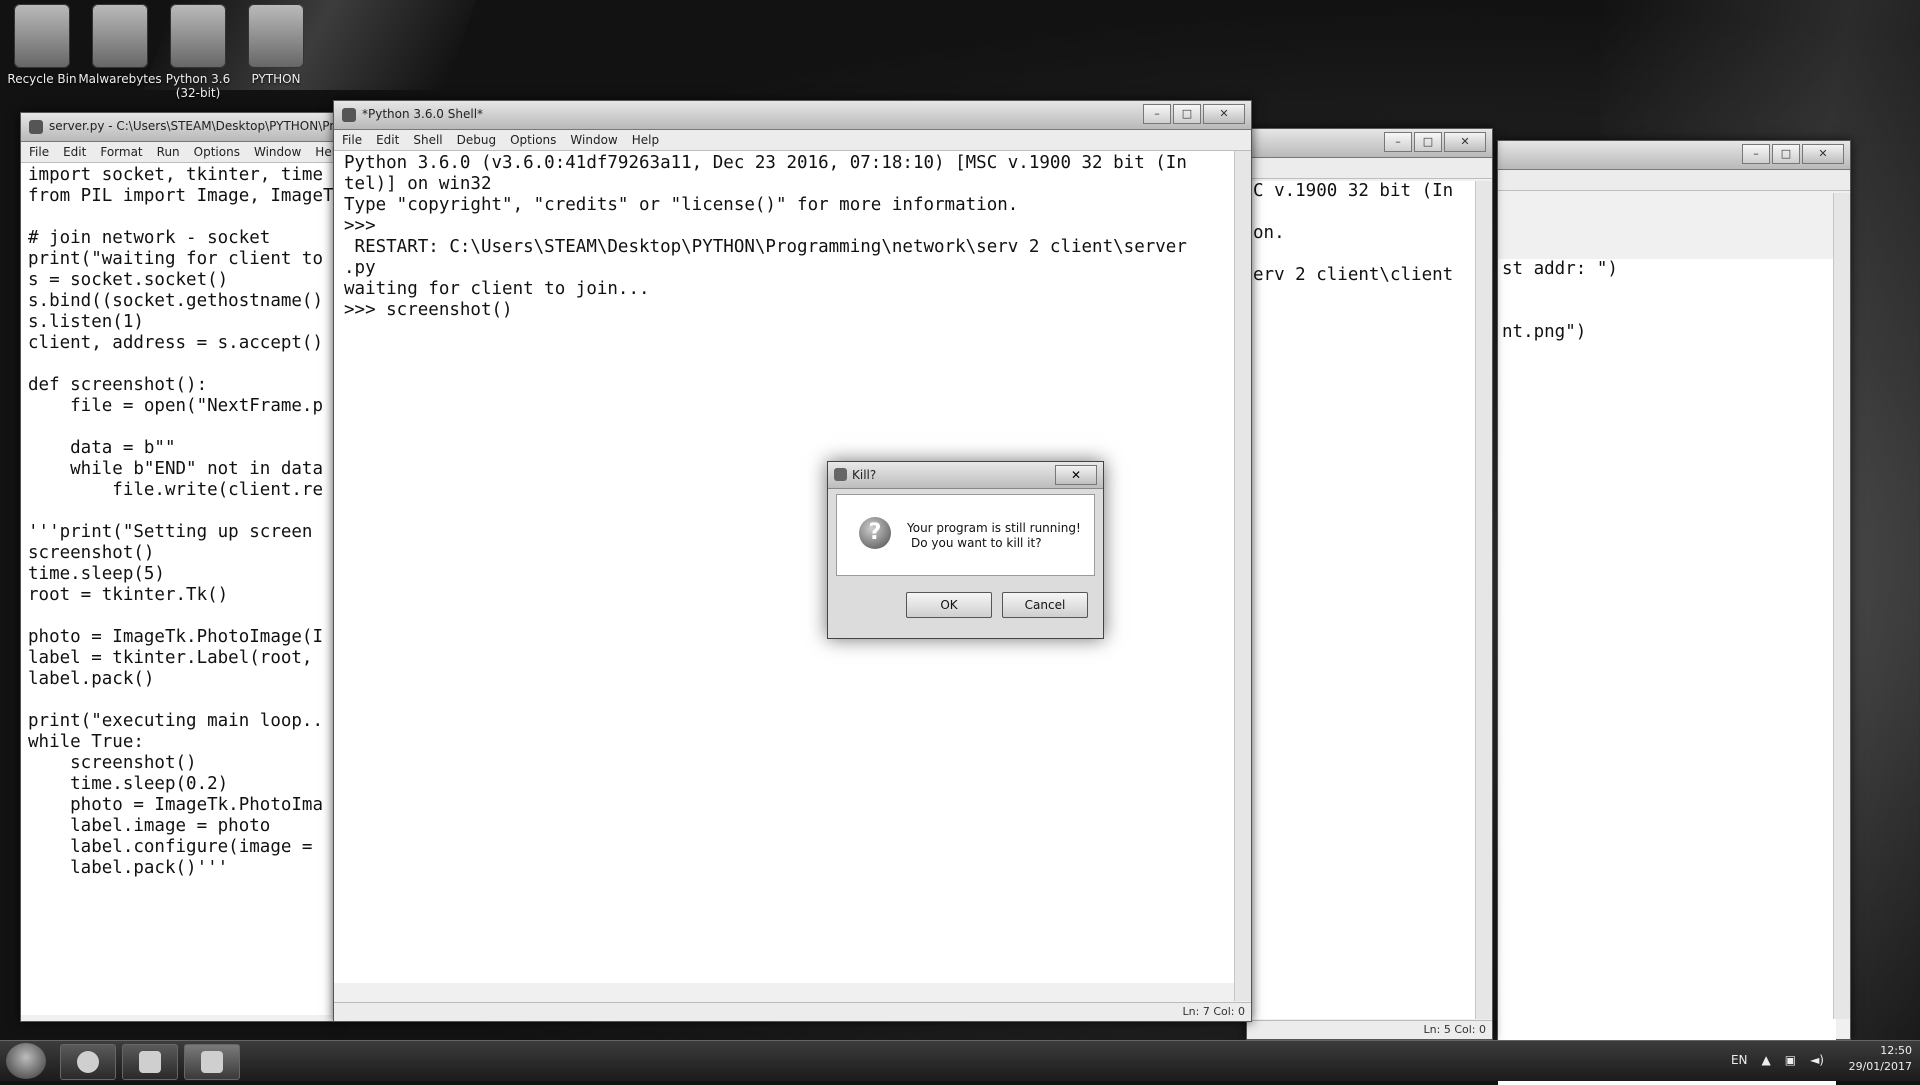 This screenshot has width=1920, height=1085. I want to click on menu-debug: Debug, so click(476, 140).